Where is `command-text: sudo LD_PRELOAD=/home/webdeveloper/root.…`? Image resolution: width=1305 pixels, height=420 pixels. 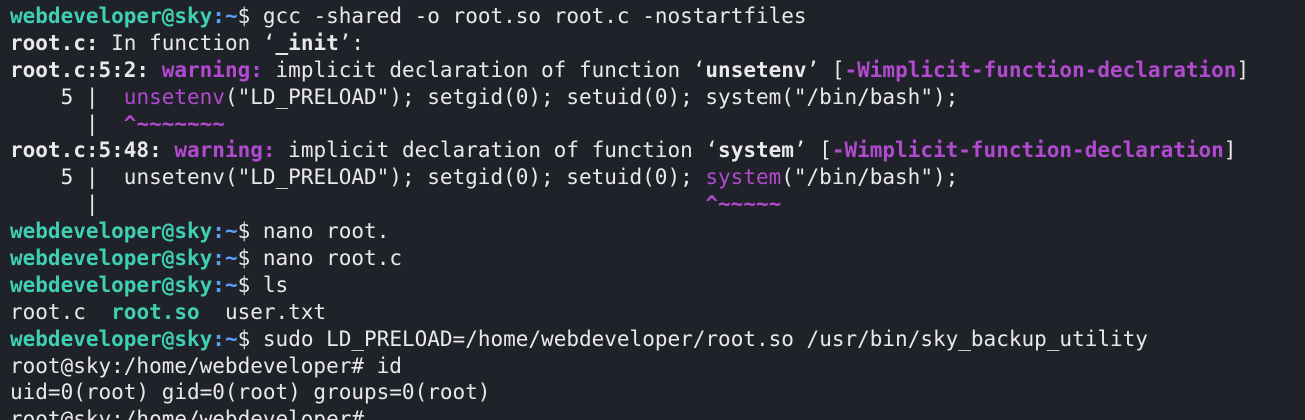
command-text: sudo LD_PRELOAD=/home/webdeveloper/root.… is located at coordinates (705, 338).